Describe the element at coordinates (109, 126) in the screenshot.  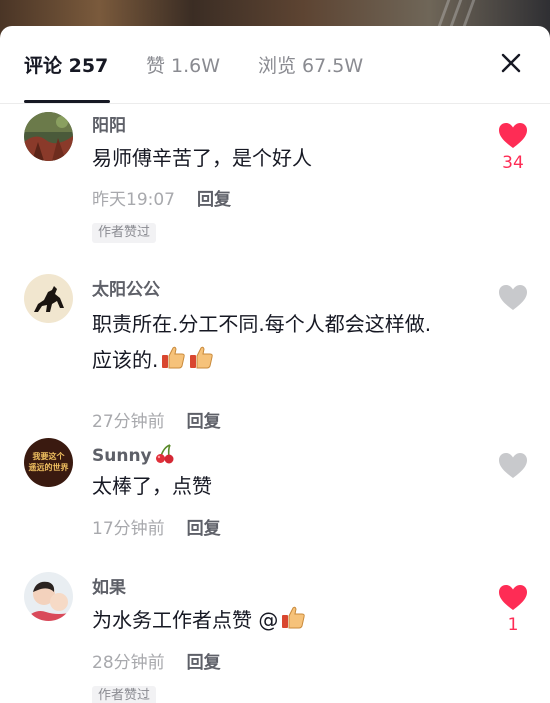
I see `comment-username: 阳阳` at that location.